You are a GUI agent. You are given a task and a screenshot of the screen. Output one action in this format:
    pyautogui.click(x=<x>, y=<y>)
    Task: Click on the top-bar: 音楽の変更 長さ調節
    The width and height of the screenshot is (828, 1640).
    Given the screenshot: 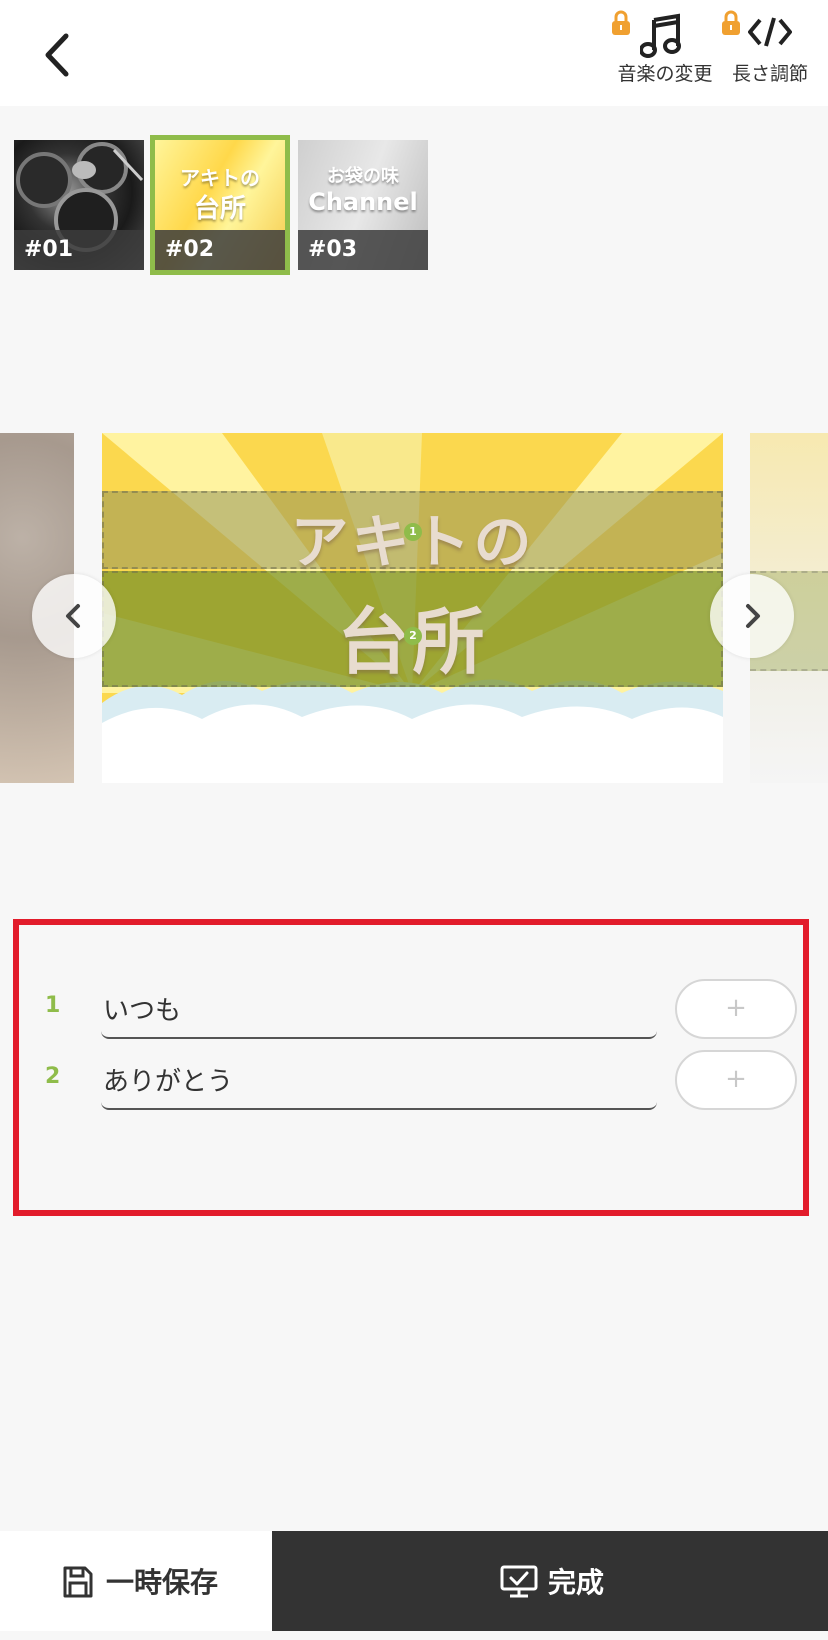 What is the action you would take?
    pyautogui.click(x=414, y=53)
    